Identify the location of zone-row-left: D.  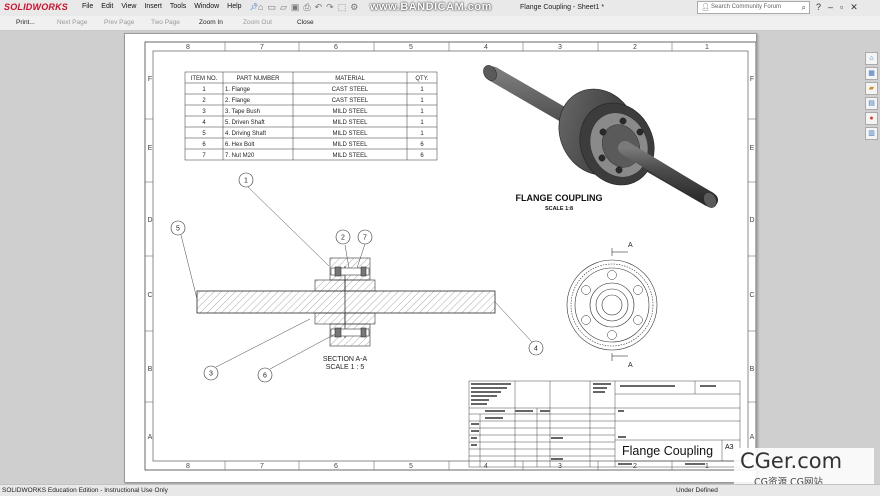
(149, 220).